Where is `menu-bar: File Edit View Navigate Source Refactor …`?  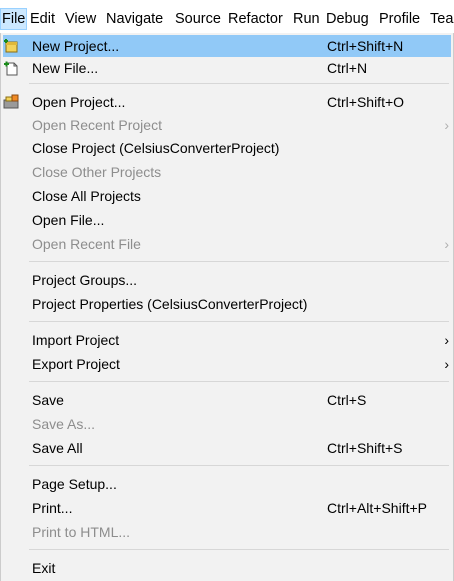
menu-bar: File Edit View Navigate Source Refactor … is located at coordinates (227, 18).